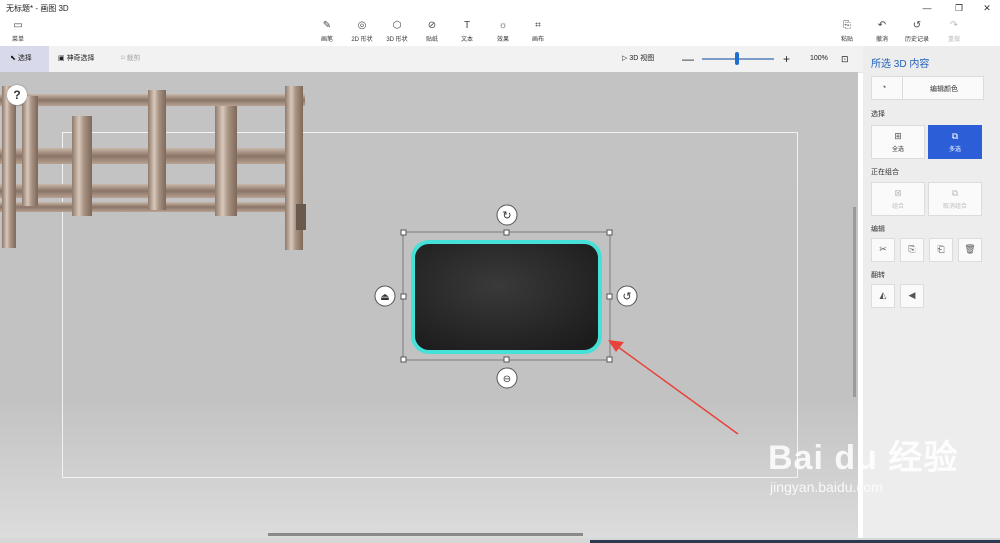  I want to click on crop-button: ⌑ 裁剪, so click(141, 59).